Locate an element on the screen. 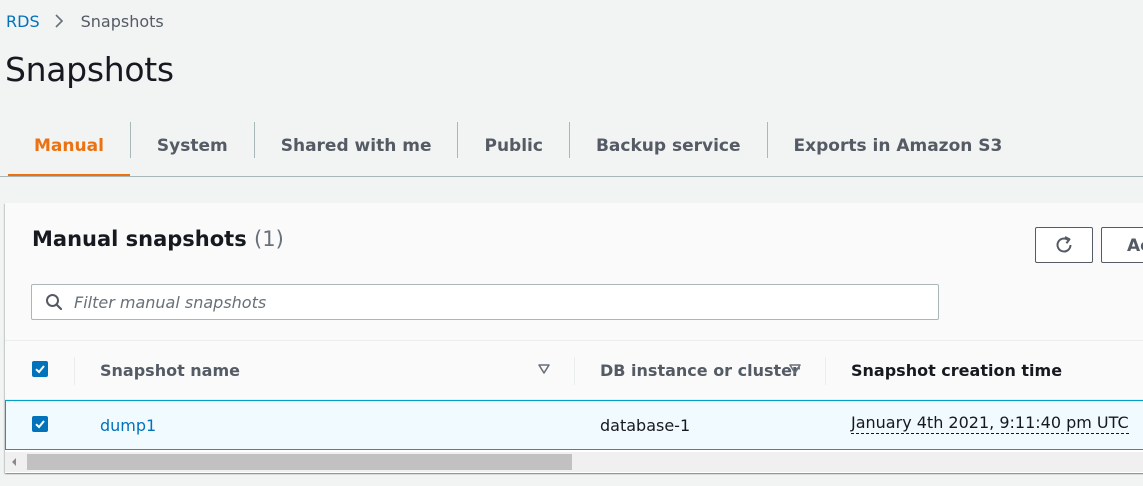 The width and height of the screenshot is (1143, 486). snapshot-name-link: dump1 is located at coordinates (128, 425).